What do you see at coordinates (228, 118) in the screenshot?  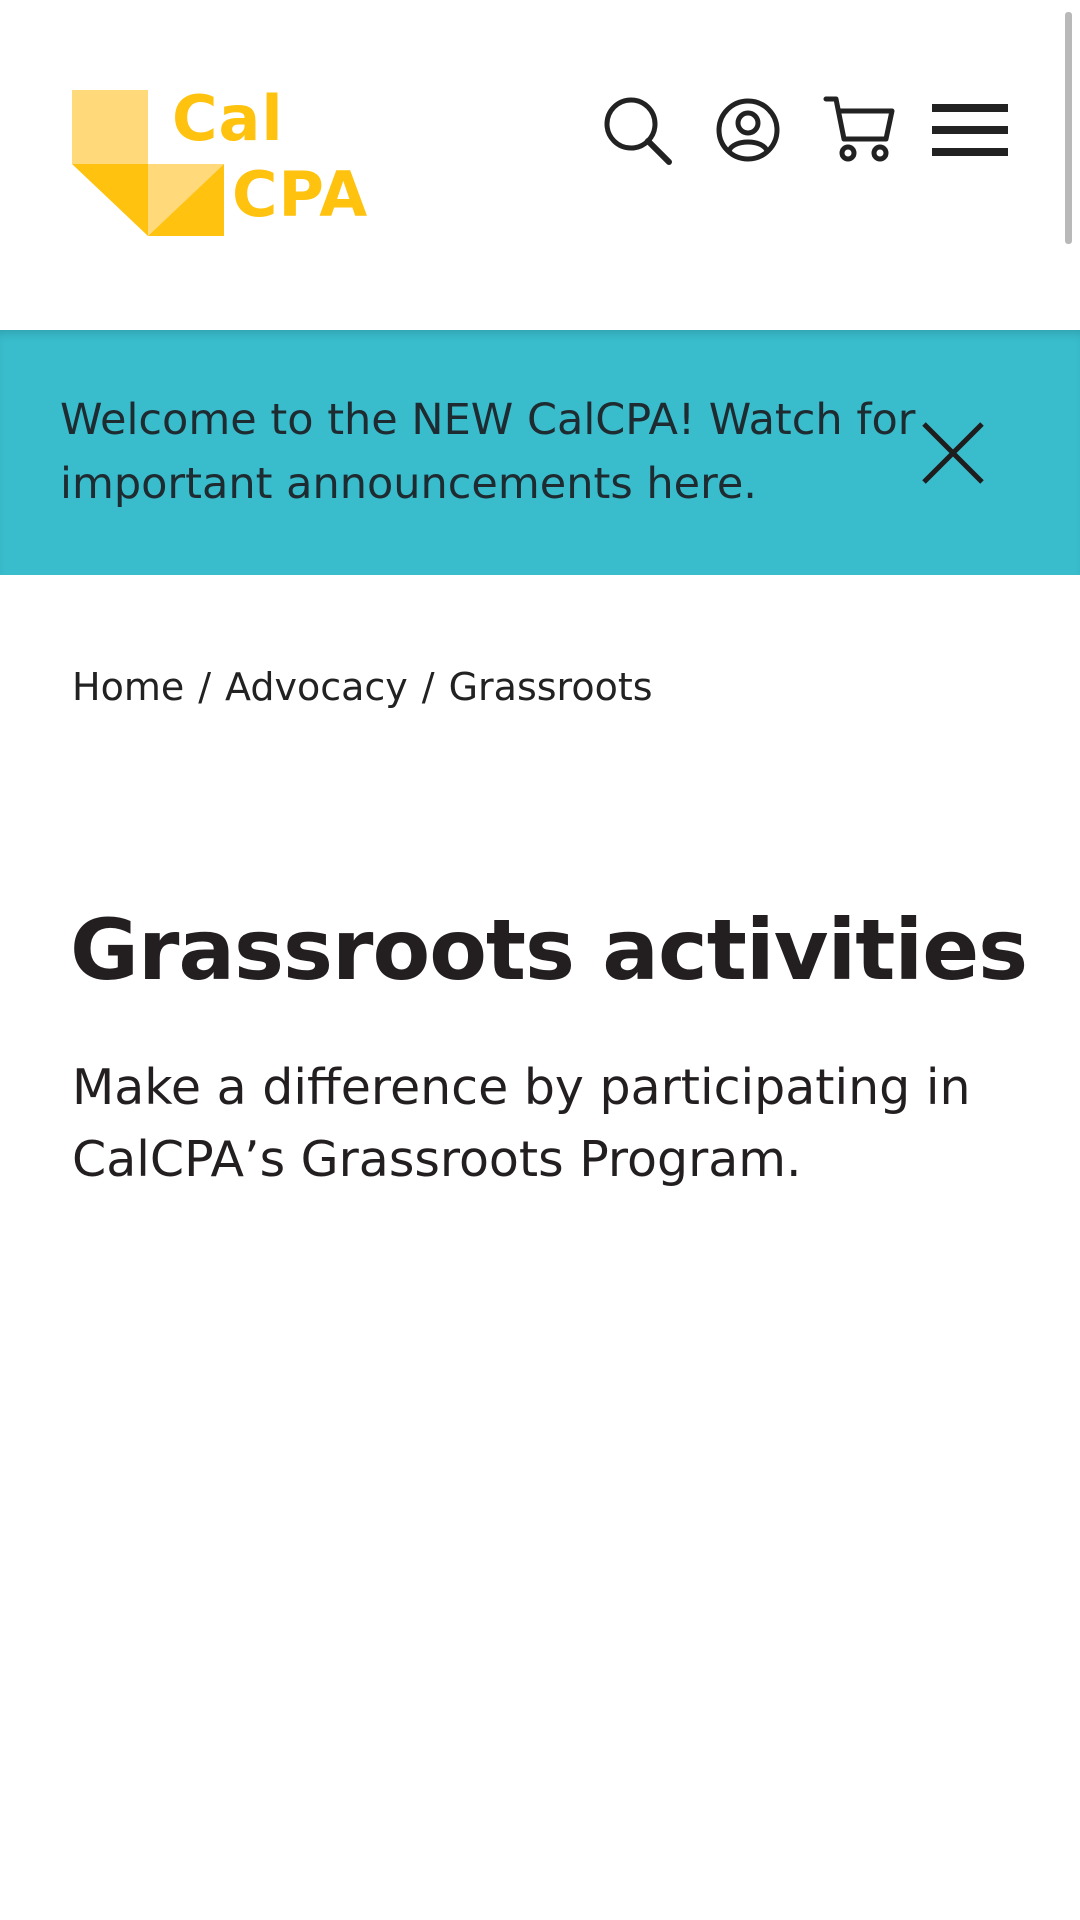 I see `logo-text-cal: Cal` at bounding box center [228, 118].